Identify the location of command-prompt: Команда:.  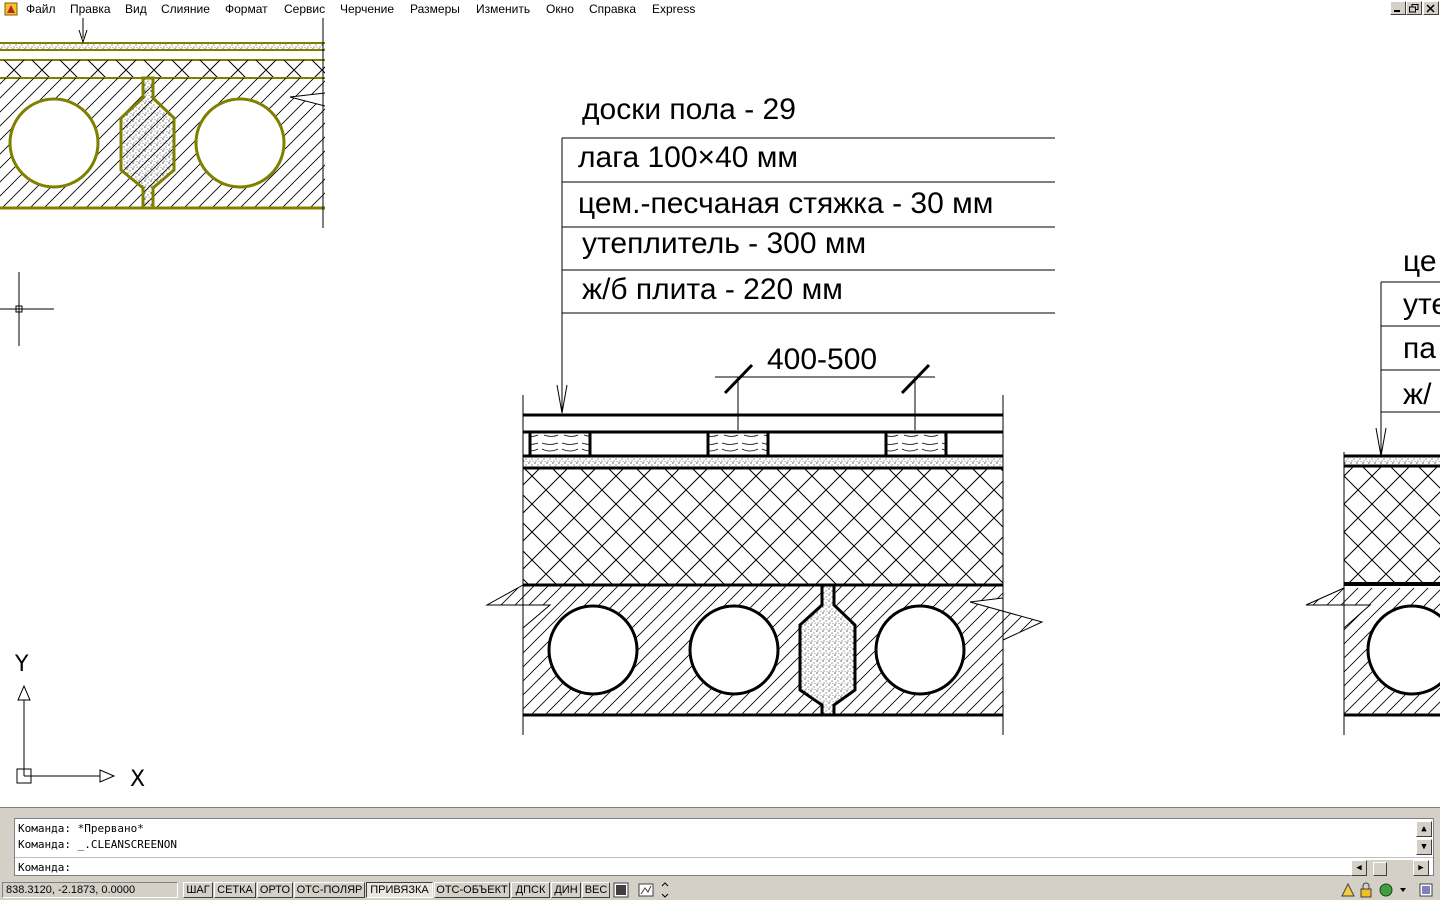
(44, 867).